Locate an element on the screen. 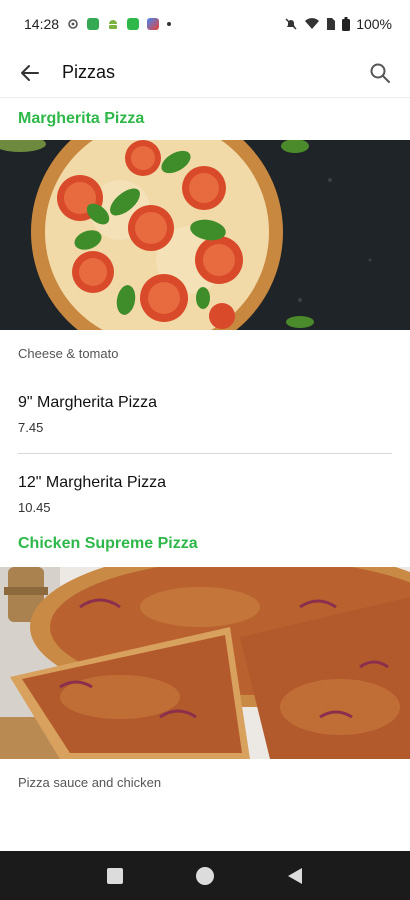 This screenshot has height=900, width=410. search-button is located at coordinates (380, 73).